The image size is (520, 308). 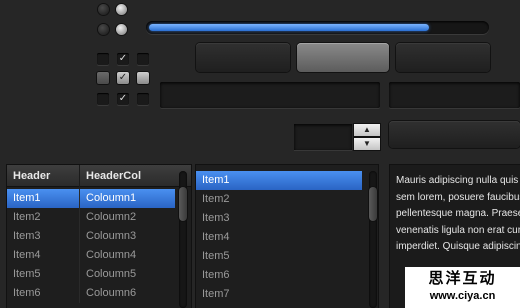 What do you see at coordinates (111, 293) in the screenshot?
I see `table-cell-column: Coloumn6` at bounding box center [111, 293].